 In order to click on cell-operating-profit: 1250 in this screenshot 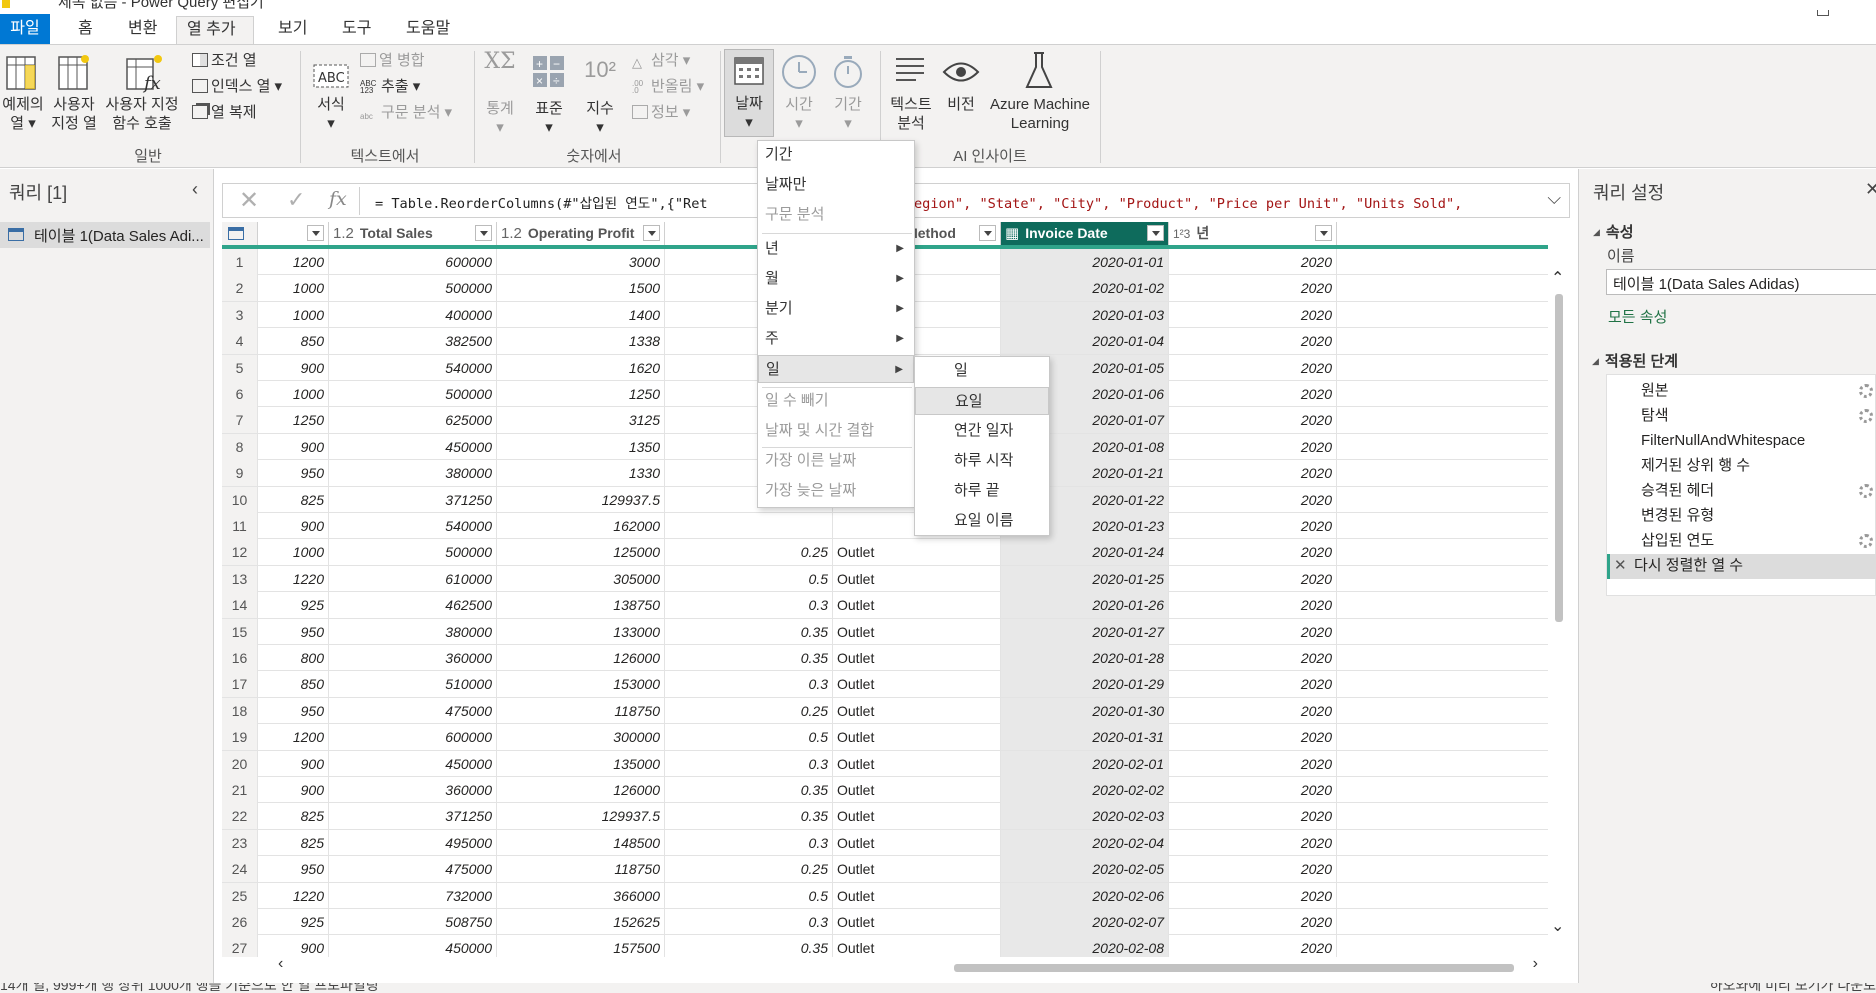, I will do `click(581, 394)`.